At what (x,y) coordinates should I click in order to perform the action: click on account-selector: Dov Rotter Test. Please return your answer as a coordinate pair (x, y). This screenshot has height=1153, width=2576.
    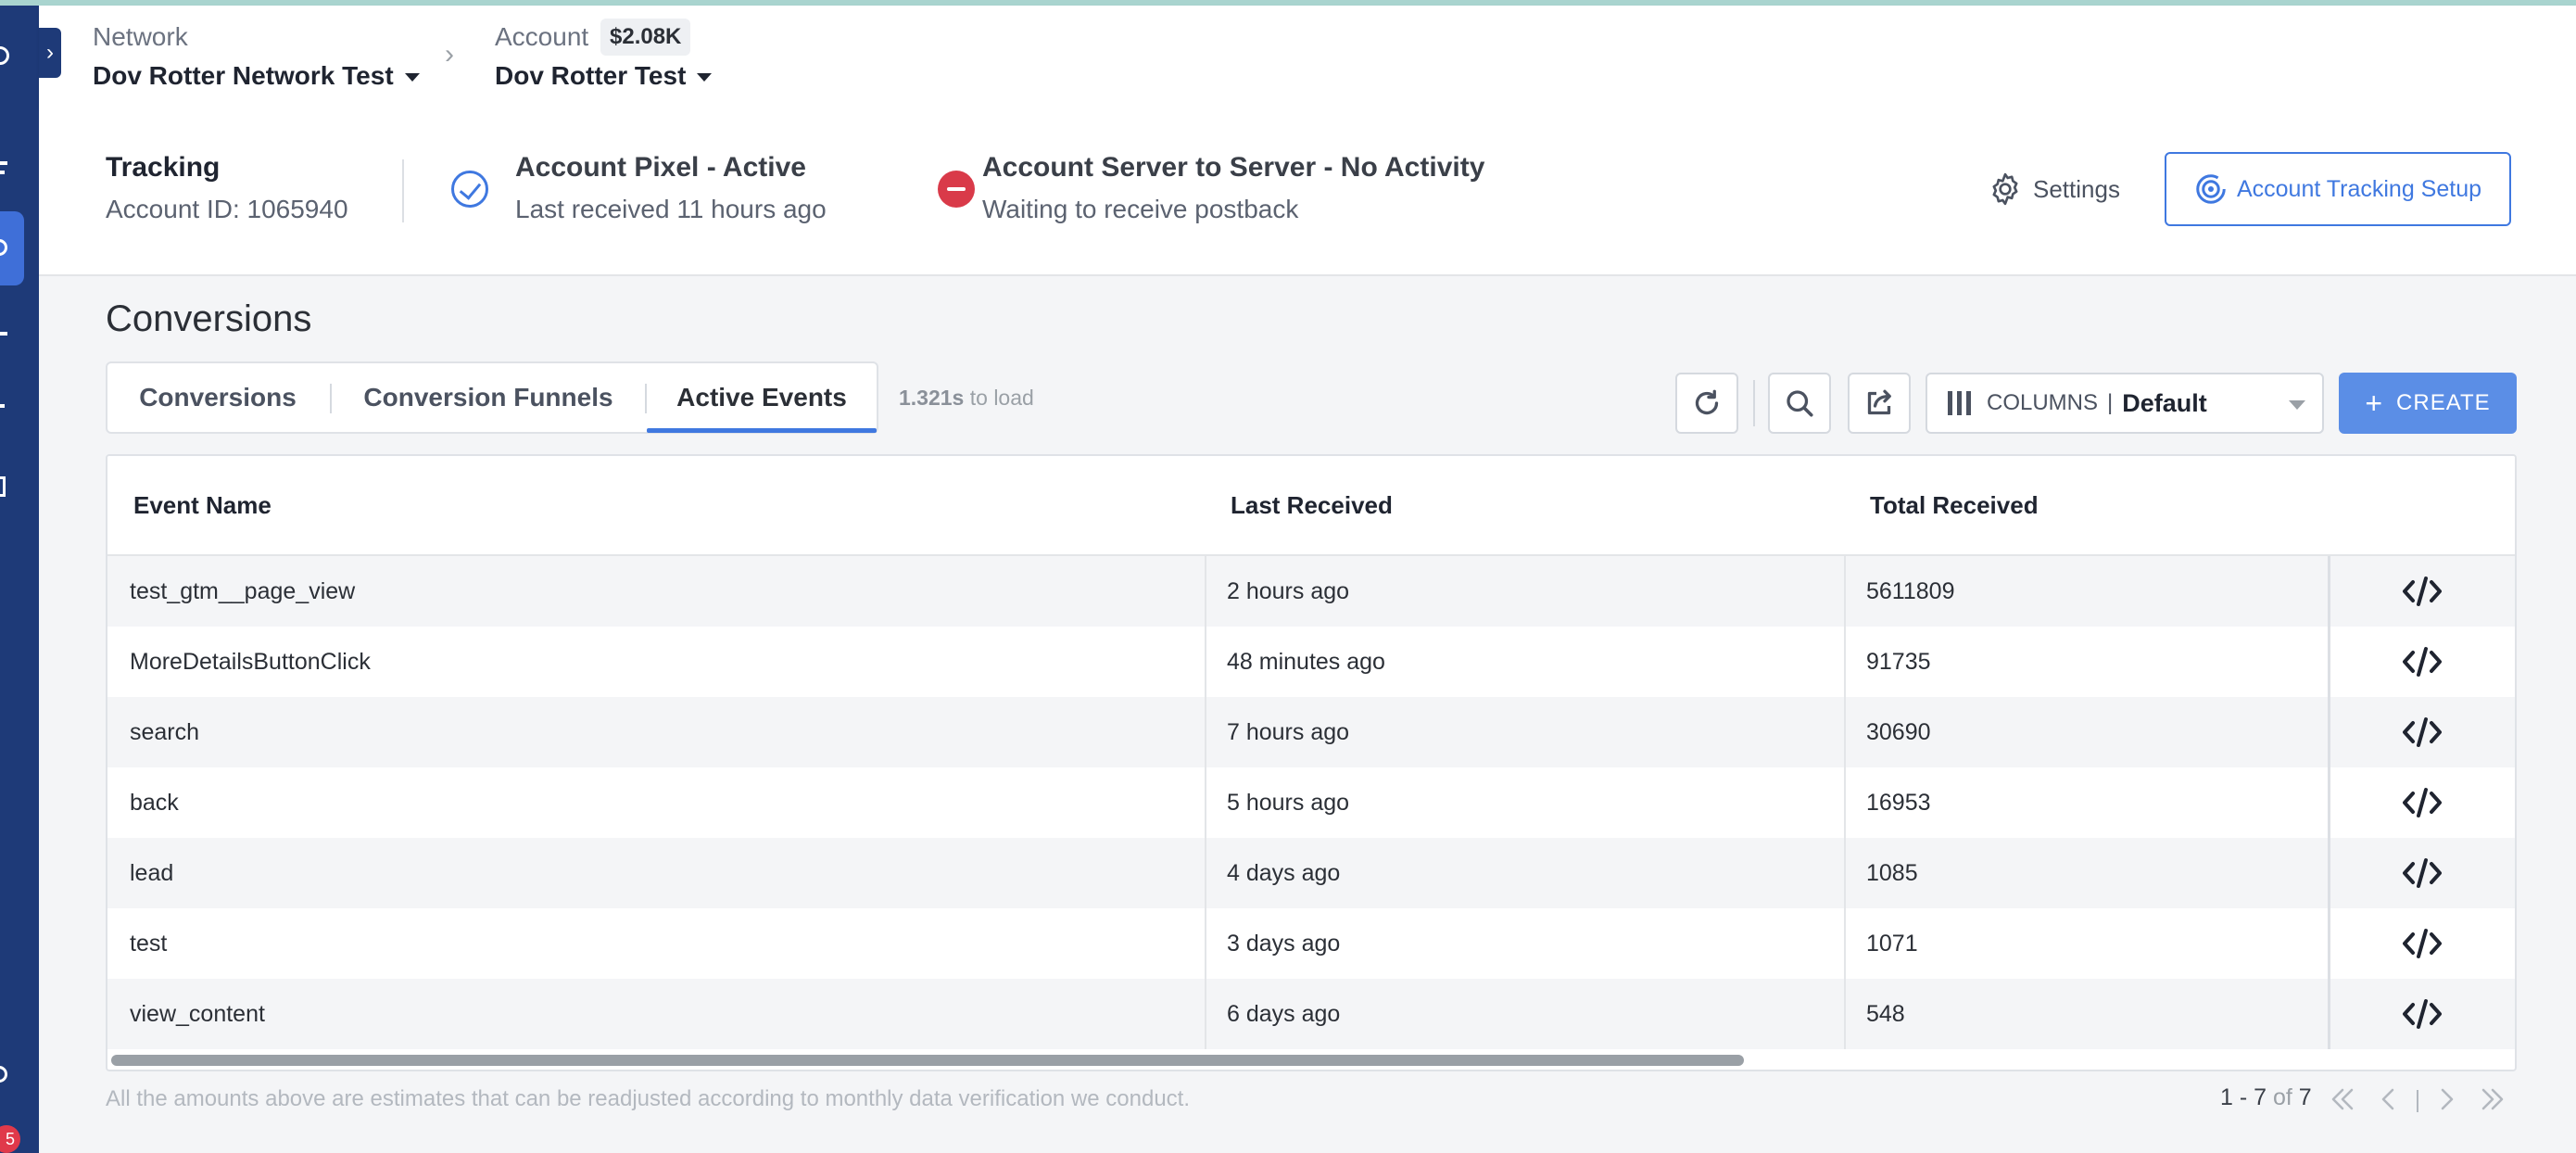
    Looking at the image, I should click on (604, 76).